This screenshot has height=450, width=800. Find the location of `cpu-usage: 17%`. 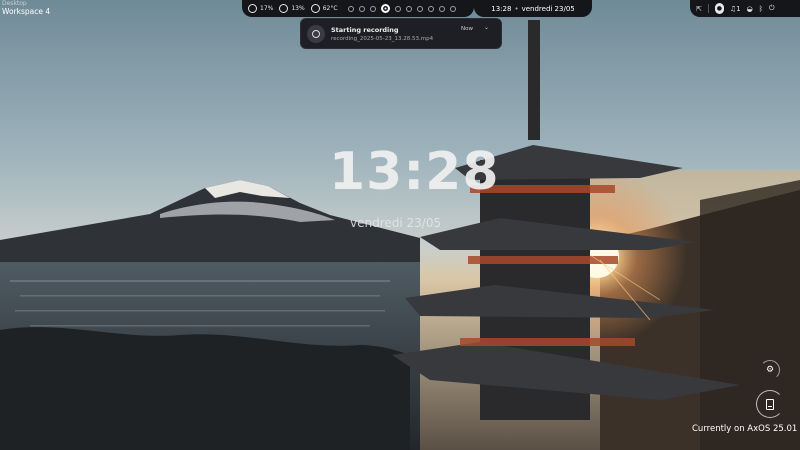

cpu-usage: 17% is located at coordinates (260, 8).